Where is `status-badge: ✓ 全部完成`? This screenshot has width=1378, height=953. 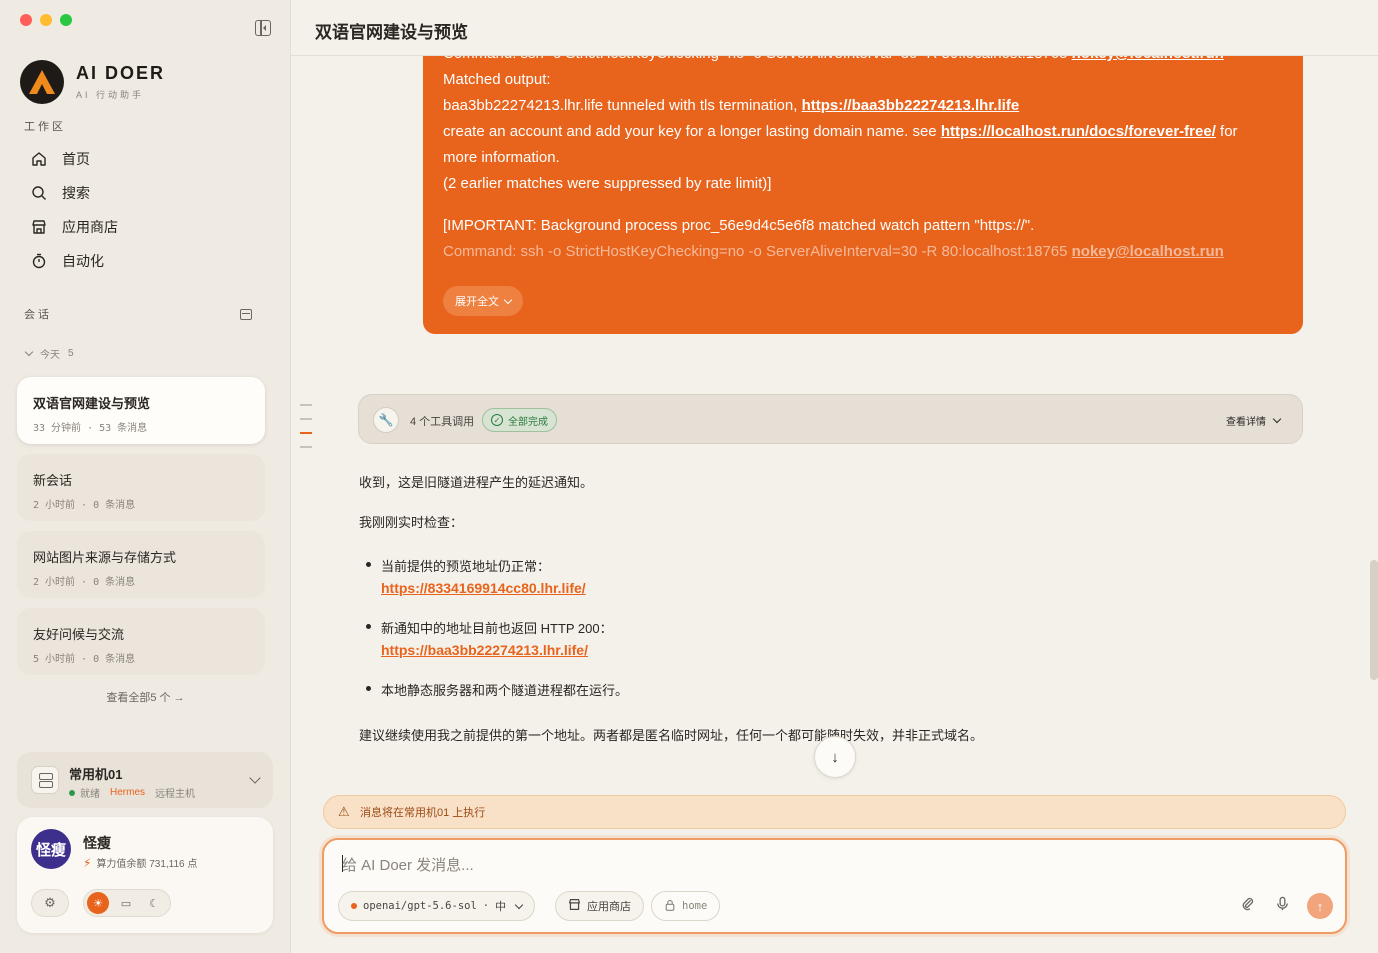 status-badge: ✓ 全部完成 is located at coordinates (519, 420).